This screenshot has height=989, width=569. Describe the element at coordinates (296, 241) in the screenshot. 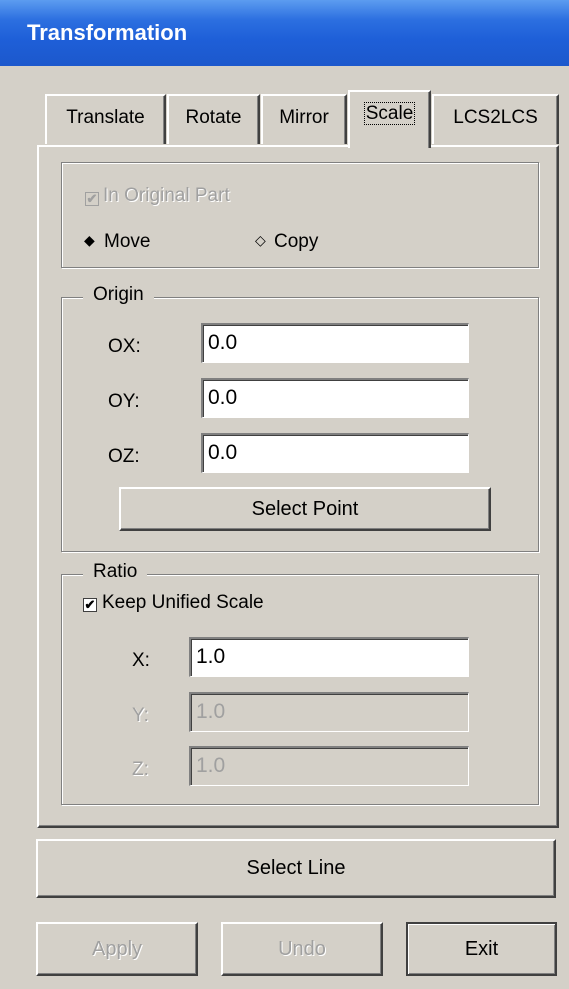

I see `copy-label: Copy` at that location.